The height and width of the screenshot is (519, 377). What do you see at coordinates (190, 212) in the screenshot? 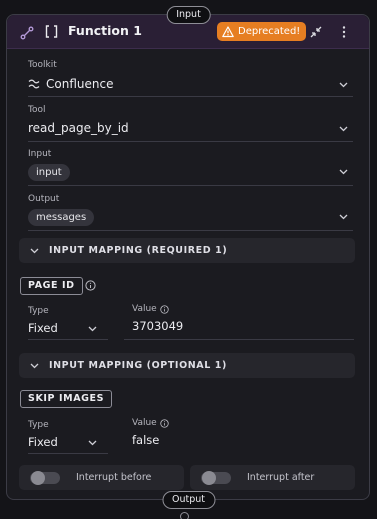
I see `output-field: Output messages` at bounding box center [190, 212].